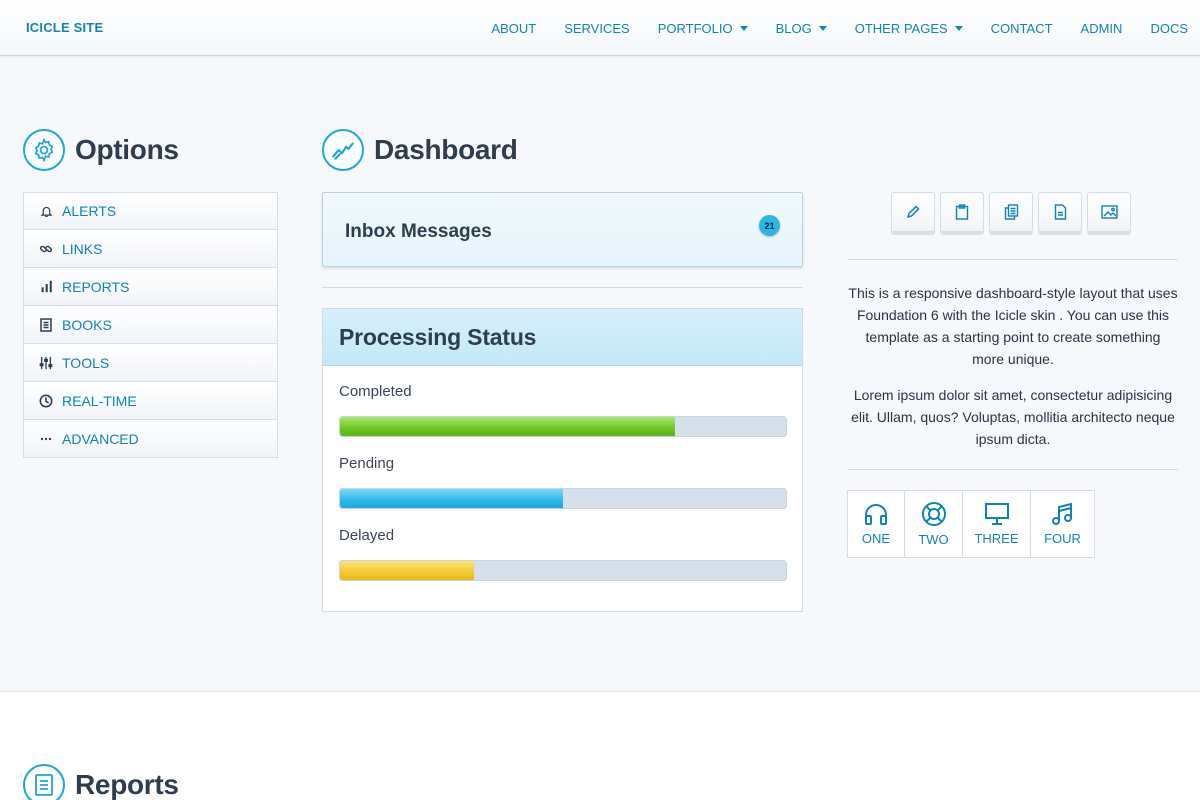  What do you see at coordinates (99, 400) in the screenshot?
I see `menu-item-label: REAL-TIME` at bounding box center [99, 400].